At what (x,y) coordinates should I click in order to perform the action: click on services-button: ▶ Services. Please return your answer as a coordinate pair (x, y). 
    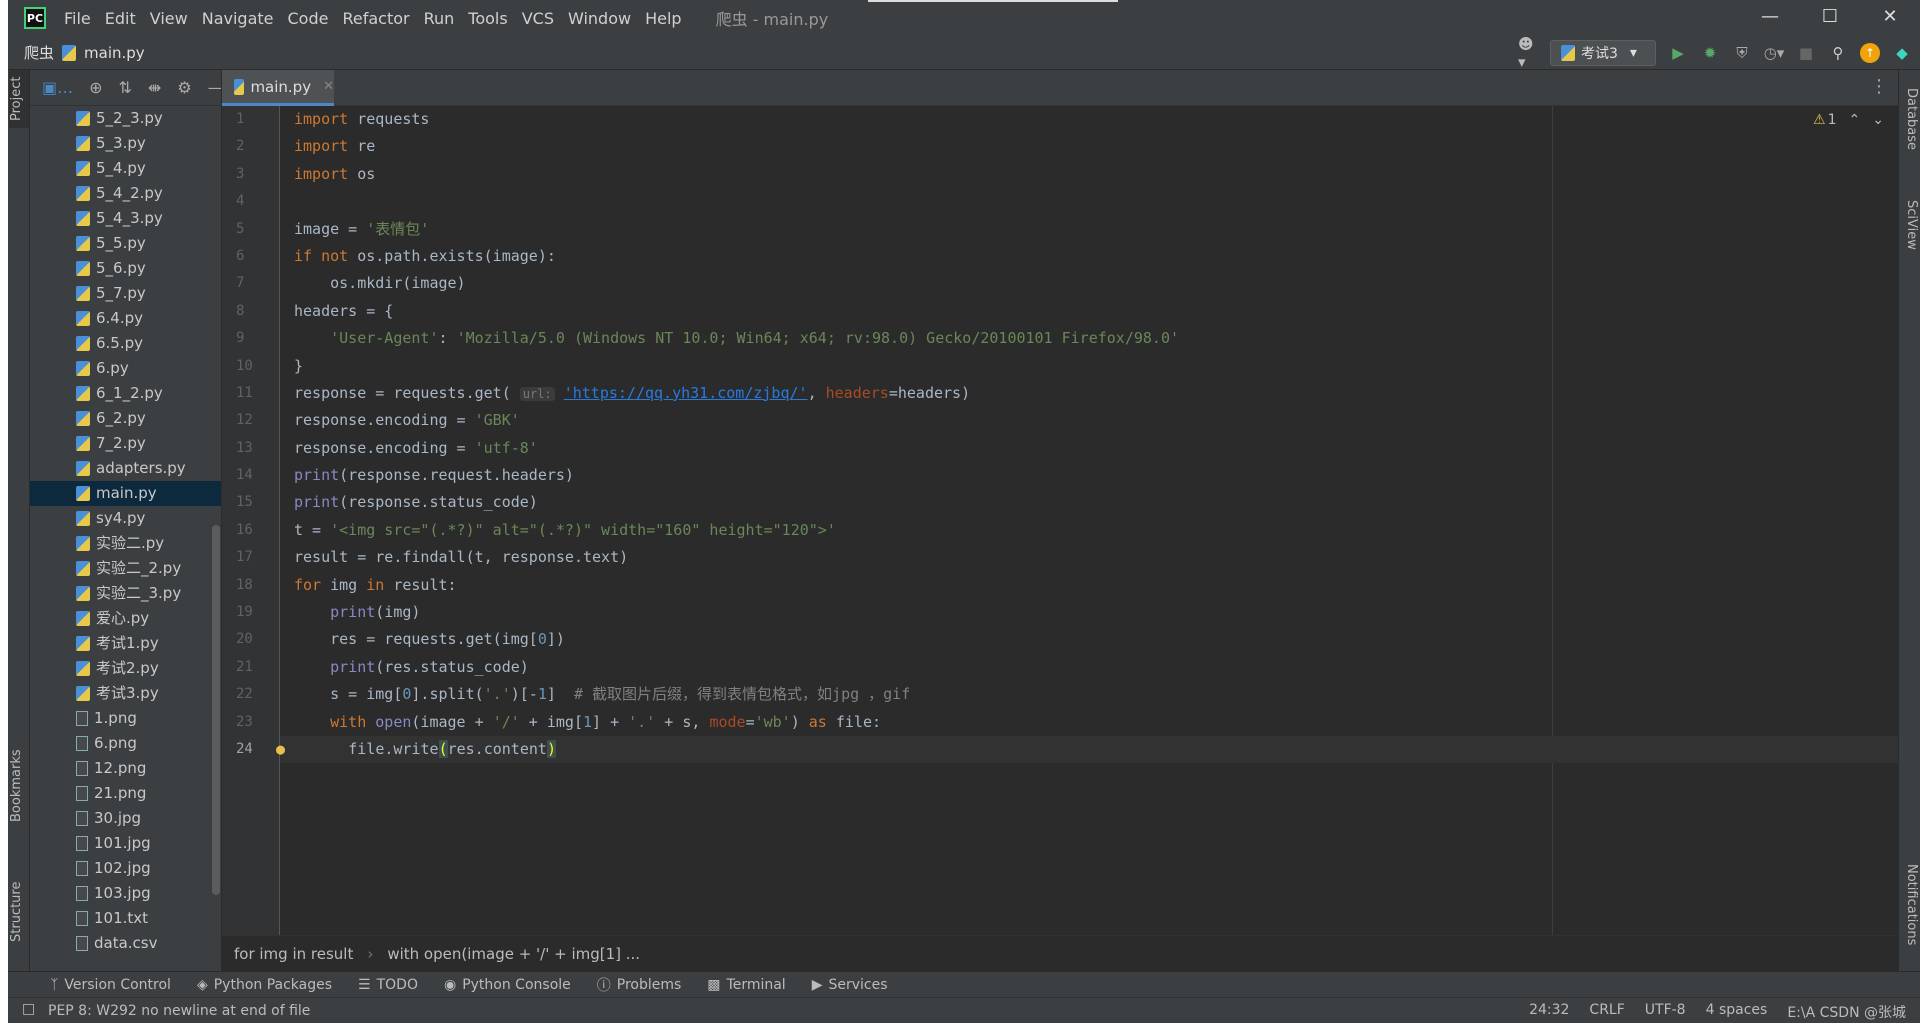
    Looking at the image, I should click on (850, 985).